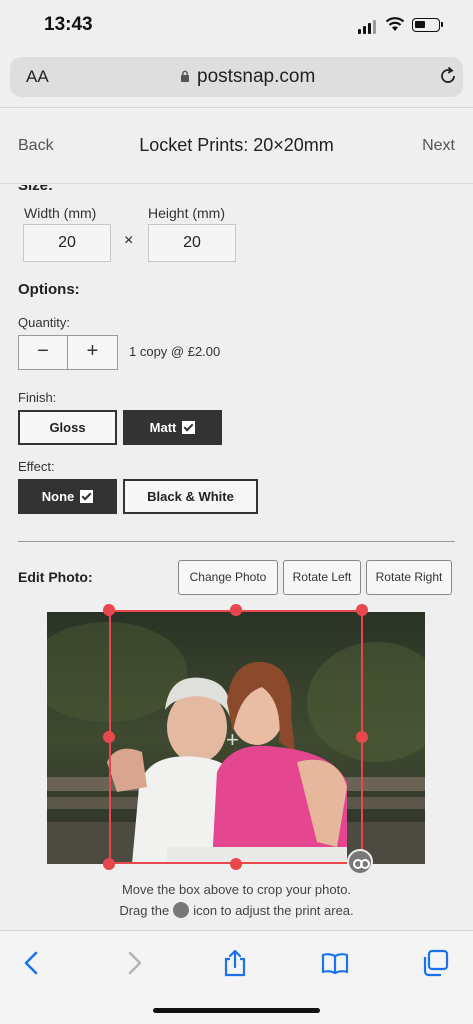 The width and height of the screenshot is (473, 1024). I want to click on lock-icon, so click(185, 76).